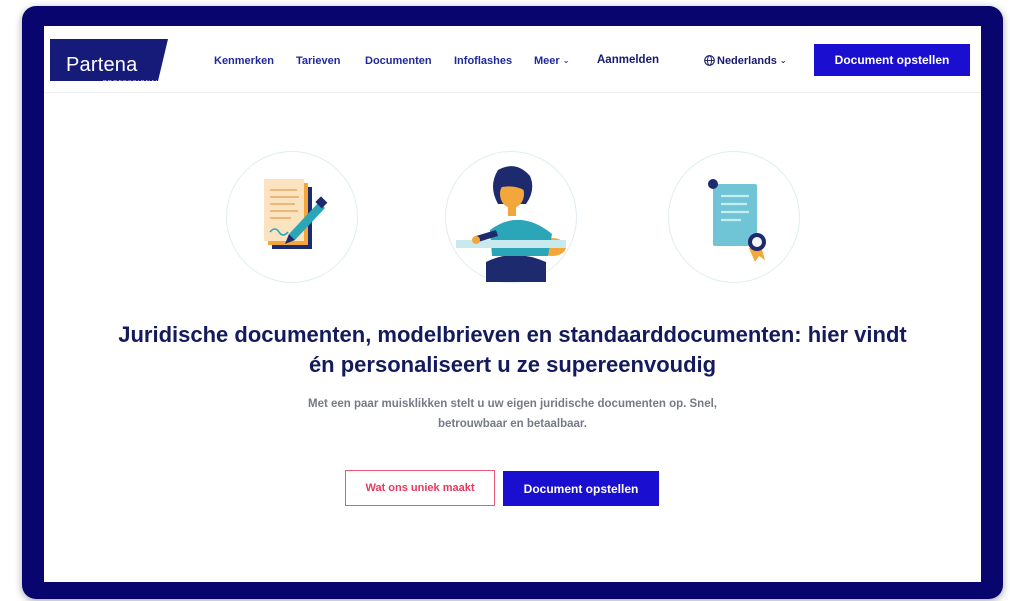 This screenshot has height=601, width=1010. Describe the element at coordinates (581, 488) in the screenshot. I see `create-document-button: Document opstellen` at that location.